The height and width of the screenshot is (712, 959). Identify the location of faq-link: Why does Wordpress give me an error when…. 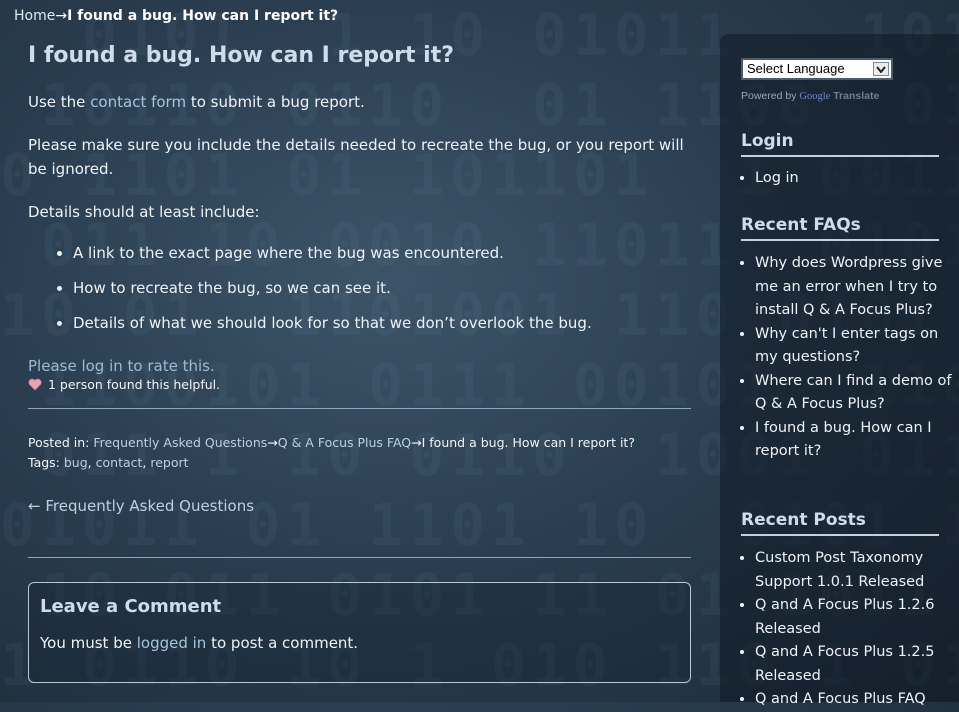
(848, 286).